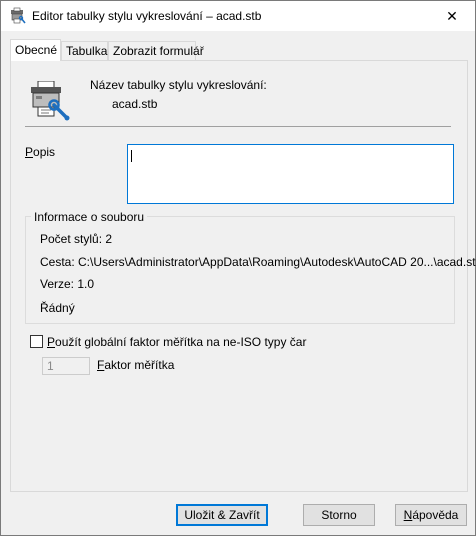 The height and width of the screenshot is (536, 476). I want to click on global-scale-checkbox, so click(36, 341).